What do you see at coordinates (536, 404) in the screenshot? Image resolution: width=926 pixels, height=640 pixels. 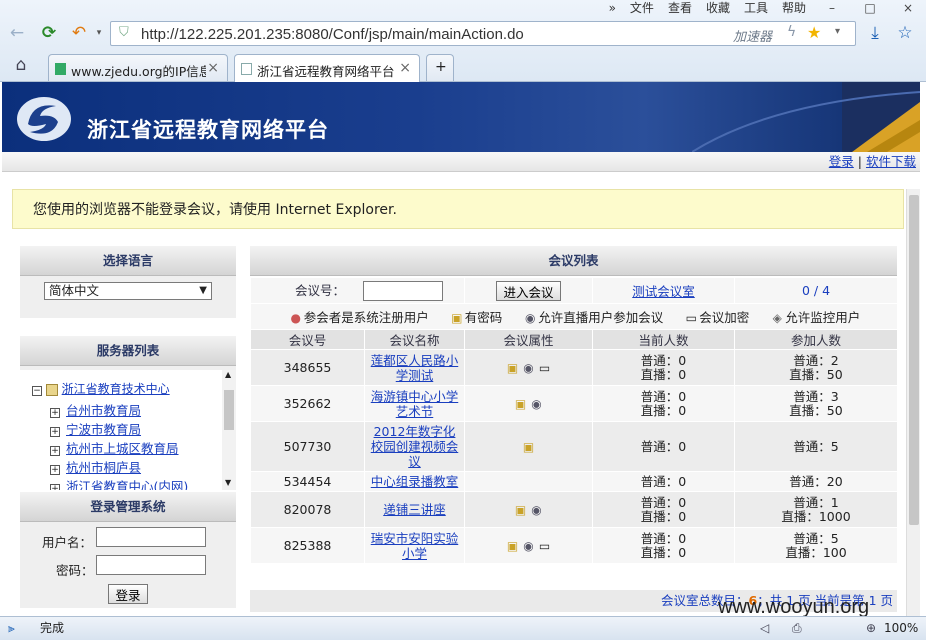 I see `broadcast-icon: ◉` at bounding box center [536, 404].